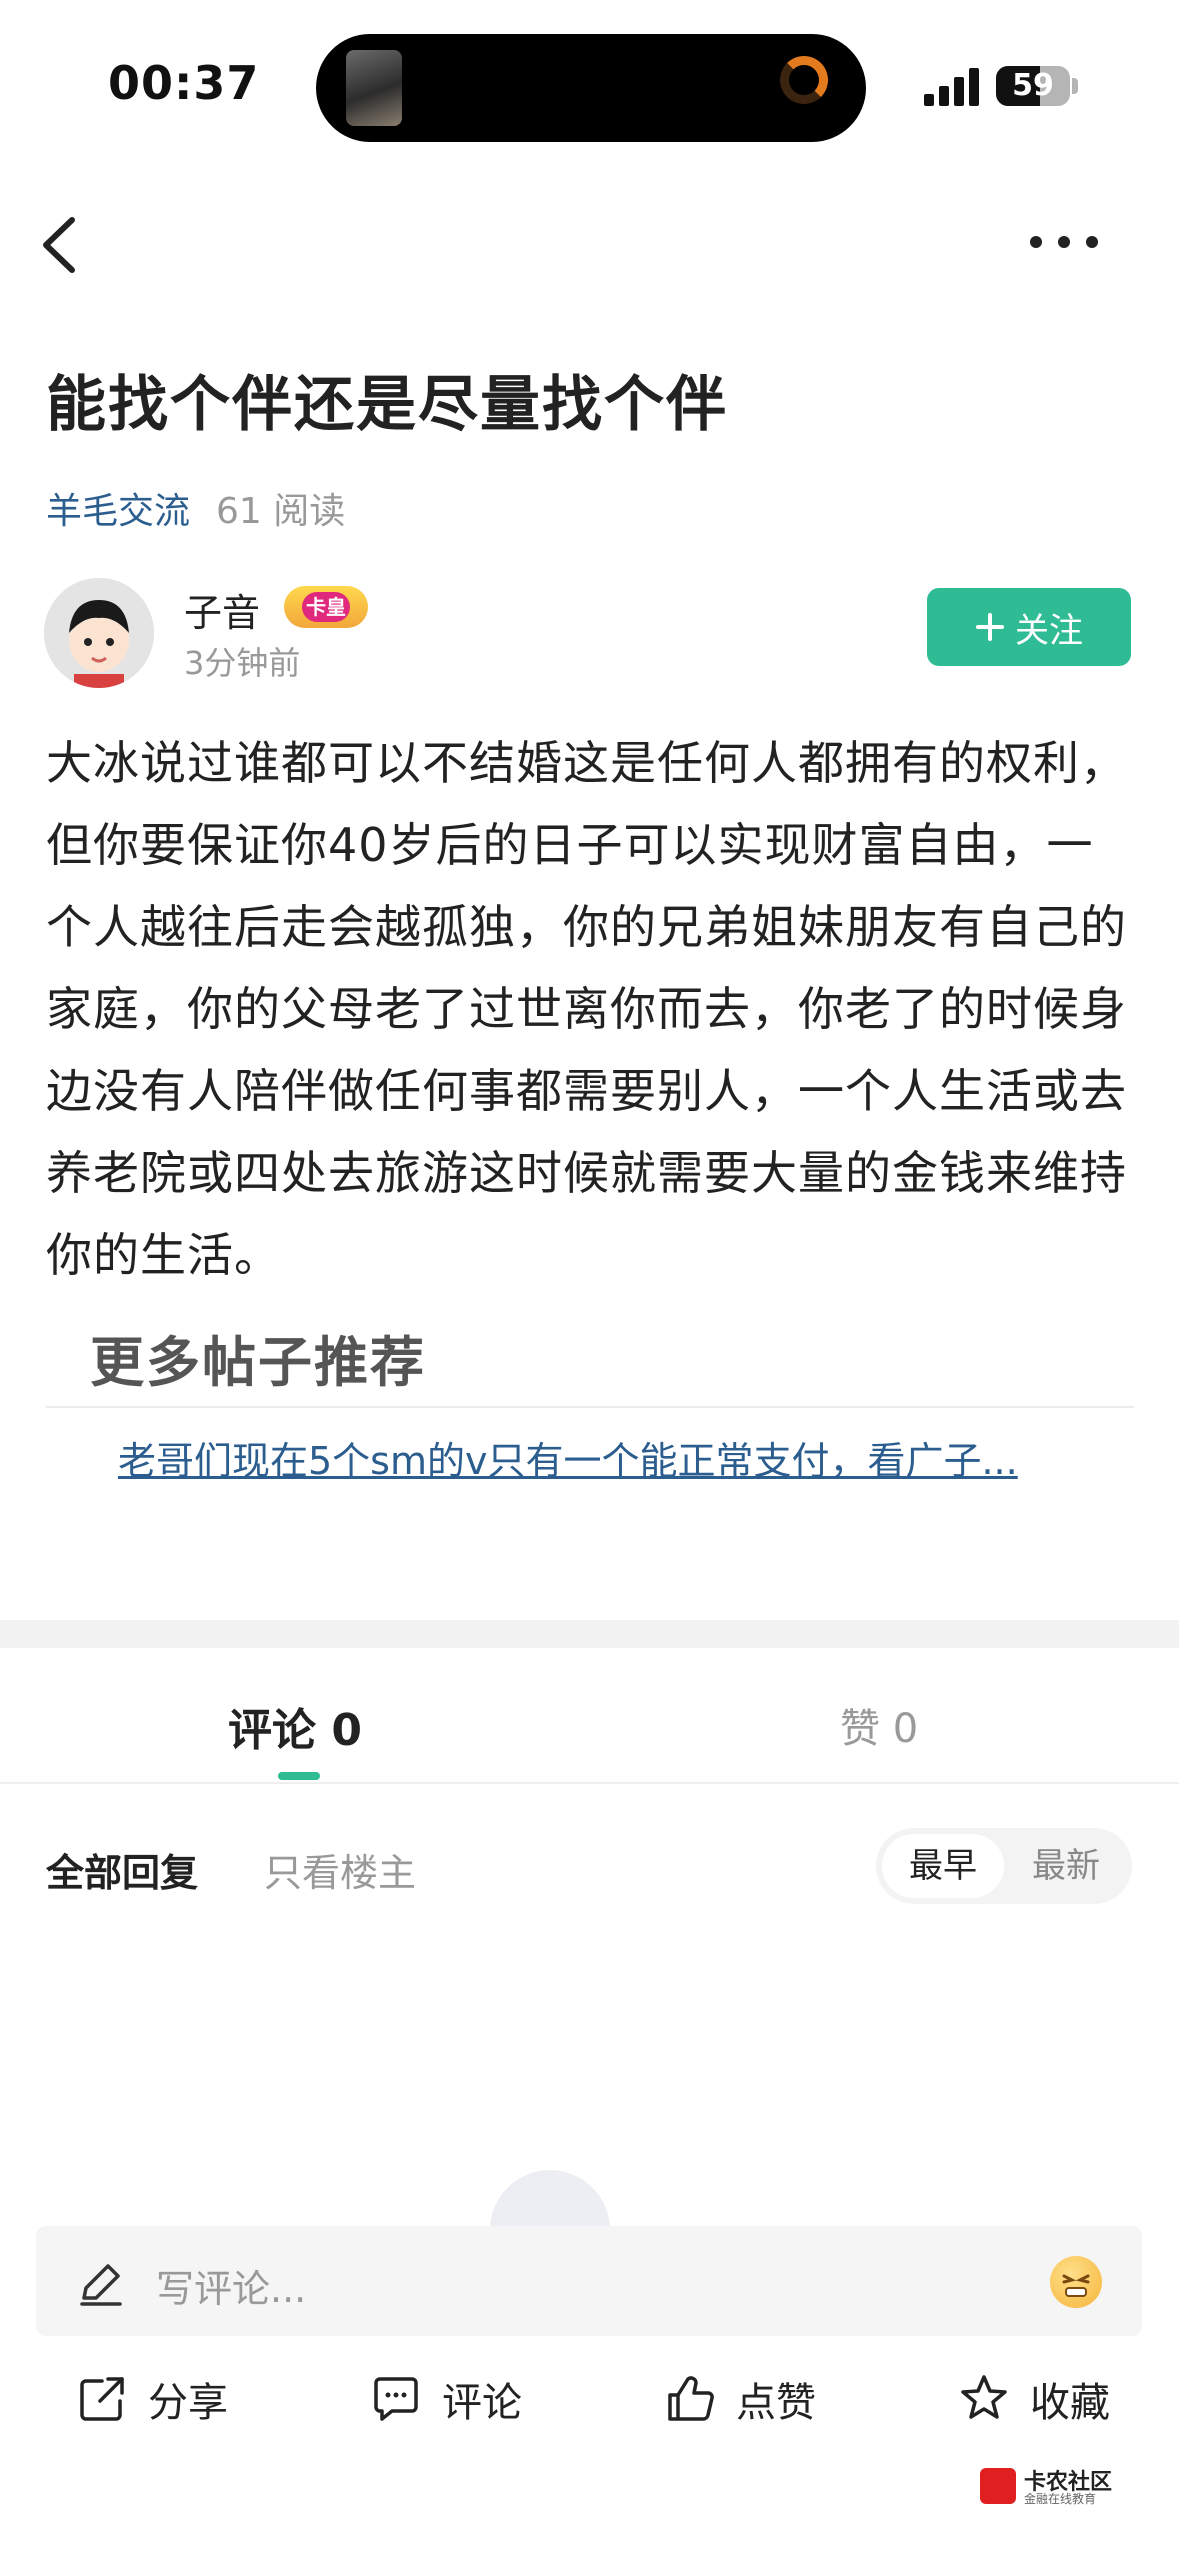  I want to click on more-options-icon, so click(1064, 242).